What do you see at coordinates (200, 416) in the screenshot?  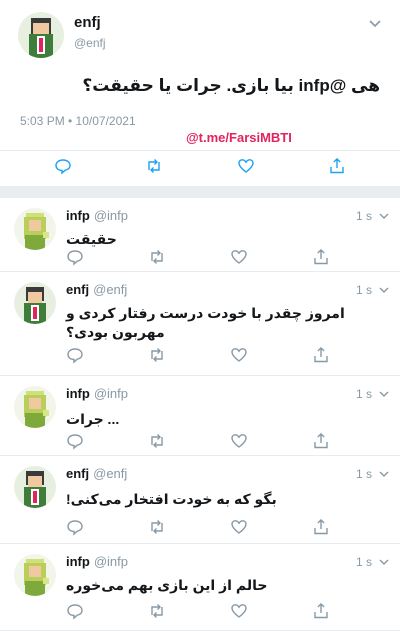 I see `reply-tweet: infp @infp 1 s ... جرات` at bounding box center [200, 416].